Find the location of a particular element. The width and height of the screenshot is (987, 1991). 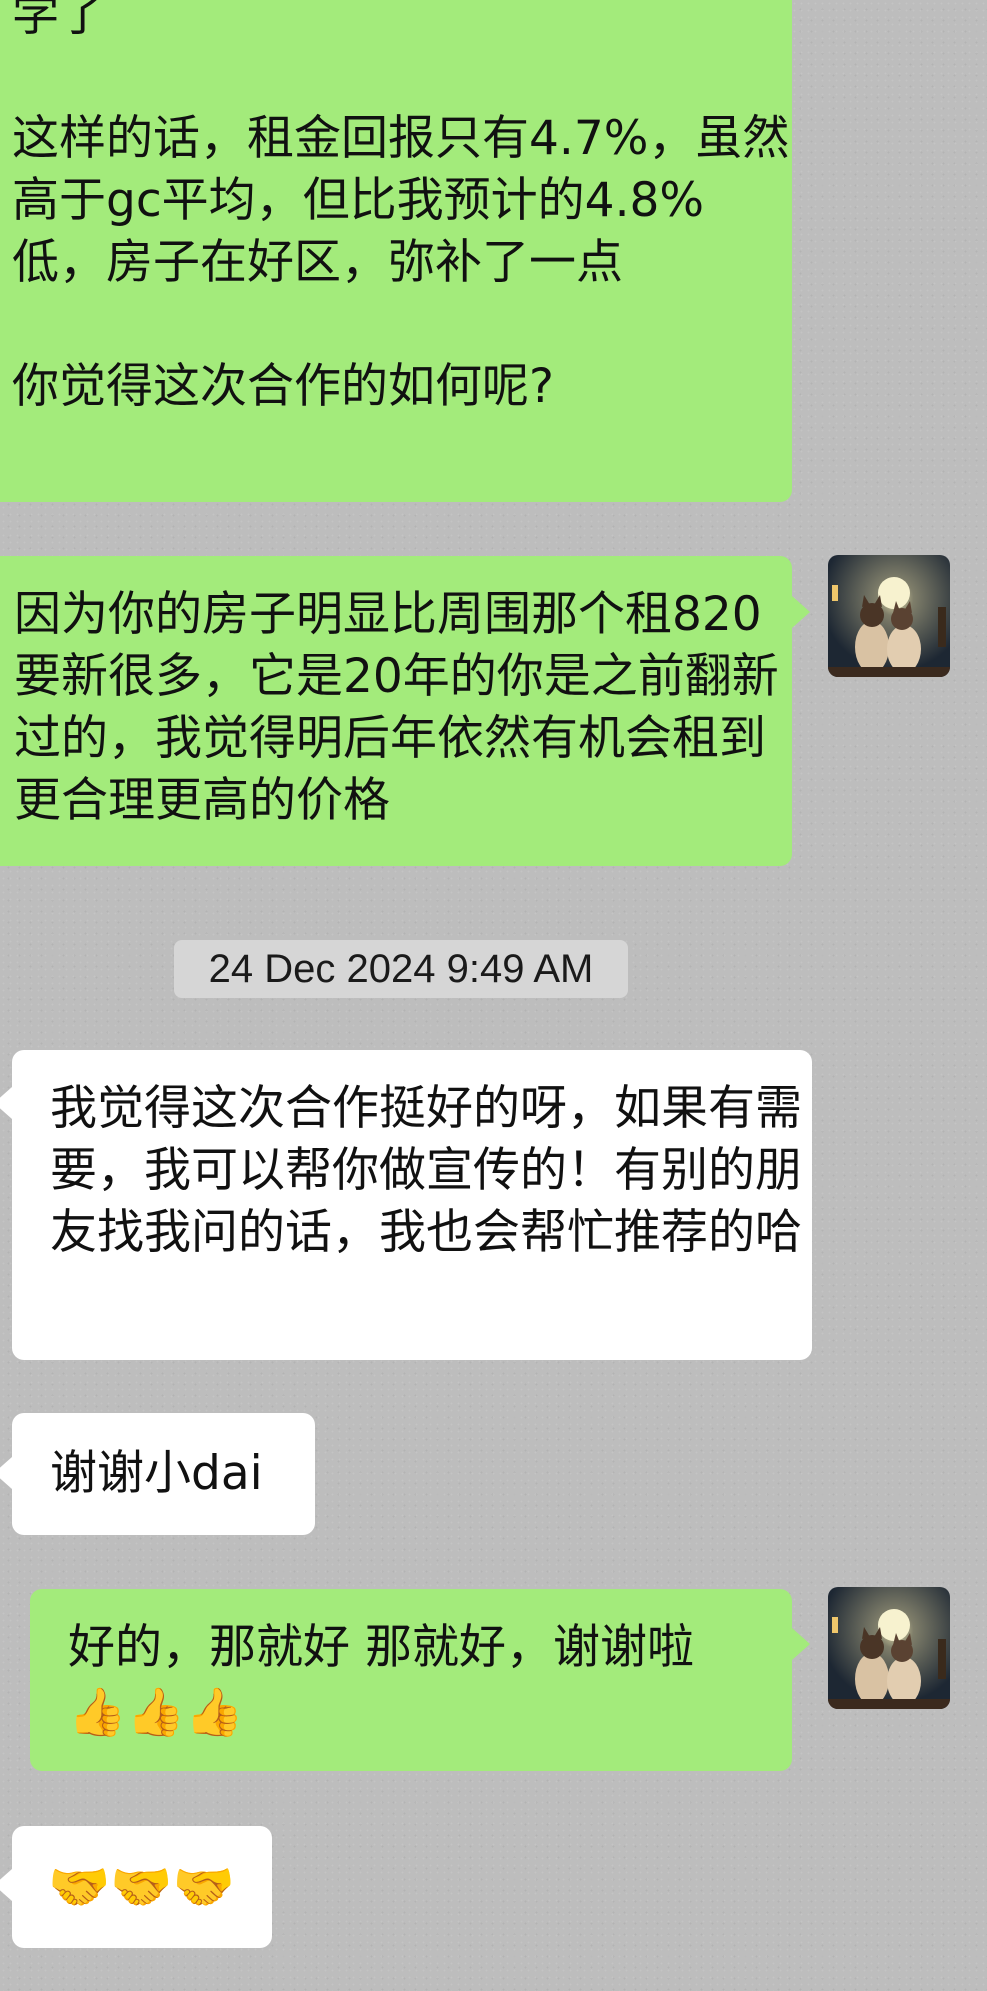

message-timestamp: 24 Dec 2024 9:49 AM is located at coordinates (401, 969).